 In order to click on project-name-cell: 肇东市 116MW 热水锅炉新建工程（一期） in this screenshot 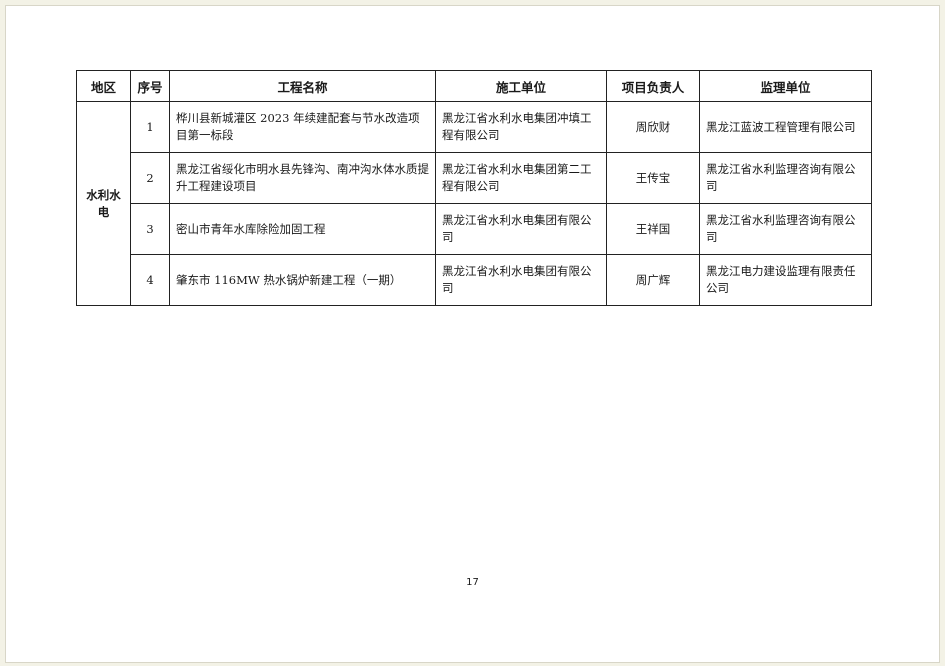, I will do `click(302, 280)`.